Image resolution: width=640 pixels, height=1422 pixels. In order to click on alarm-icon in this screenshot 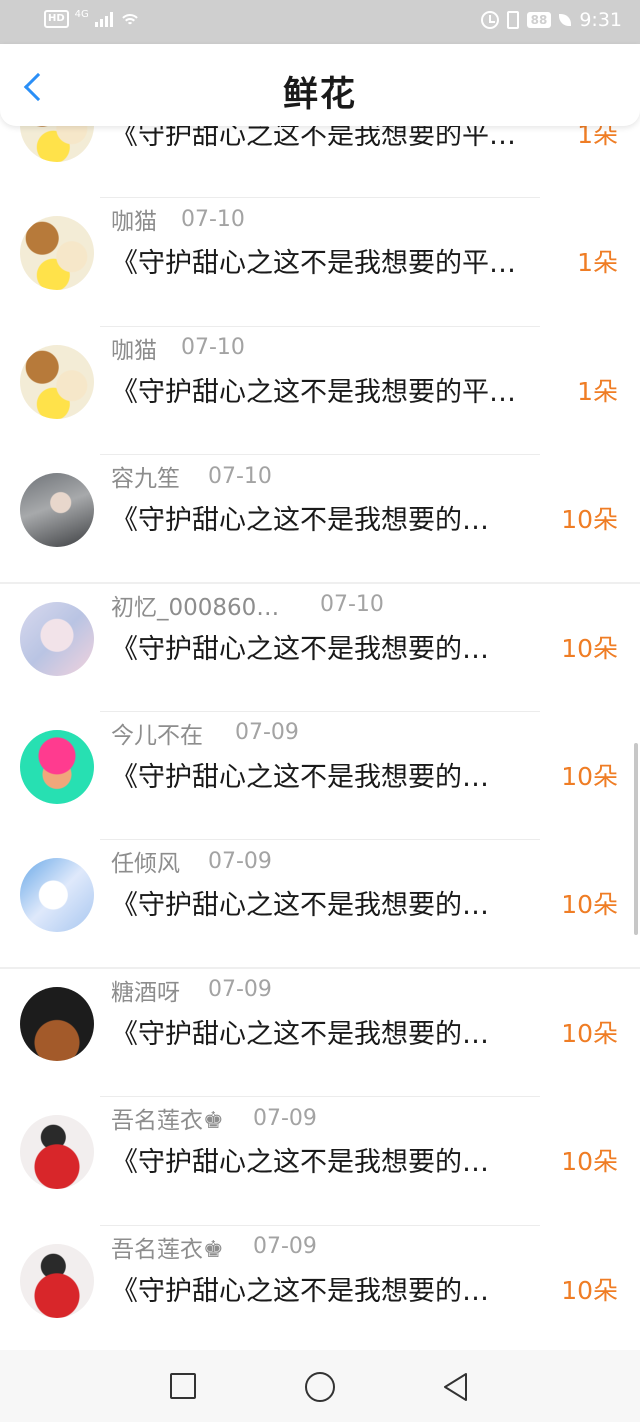, I will do `click(489, 20)`.